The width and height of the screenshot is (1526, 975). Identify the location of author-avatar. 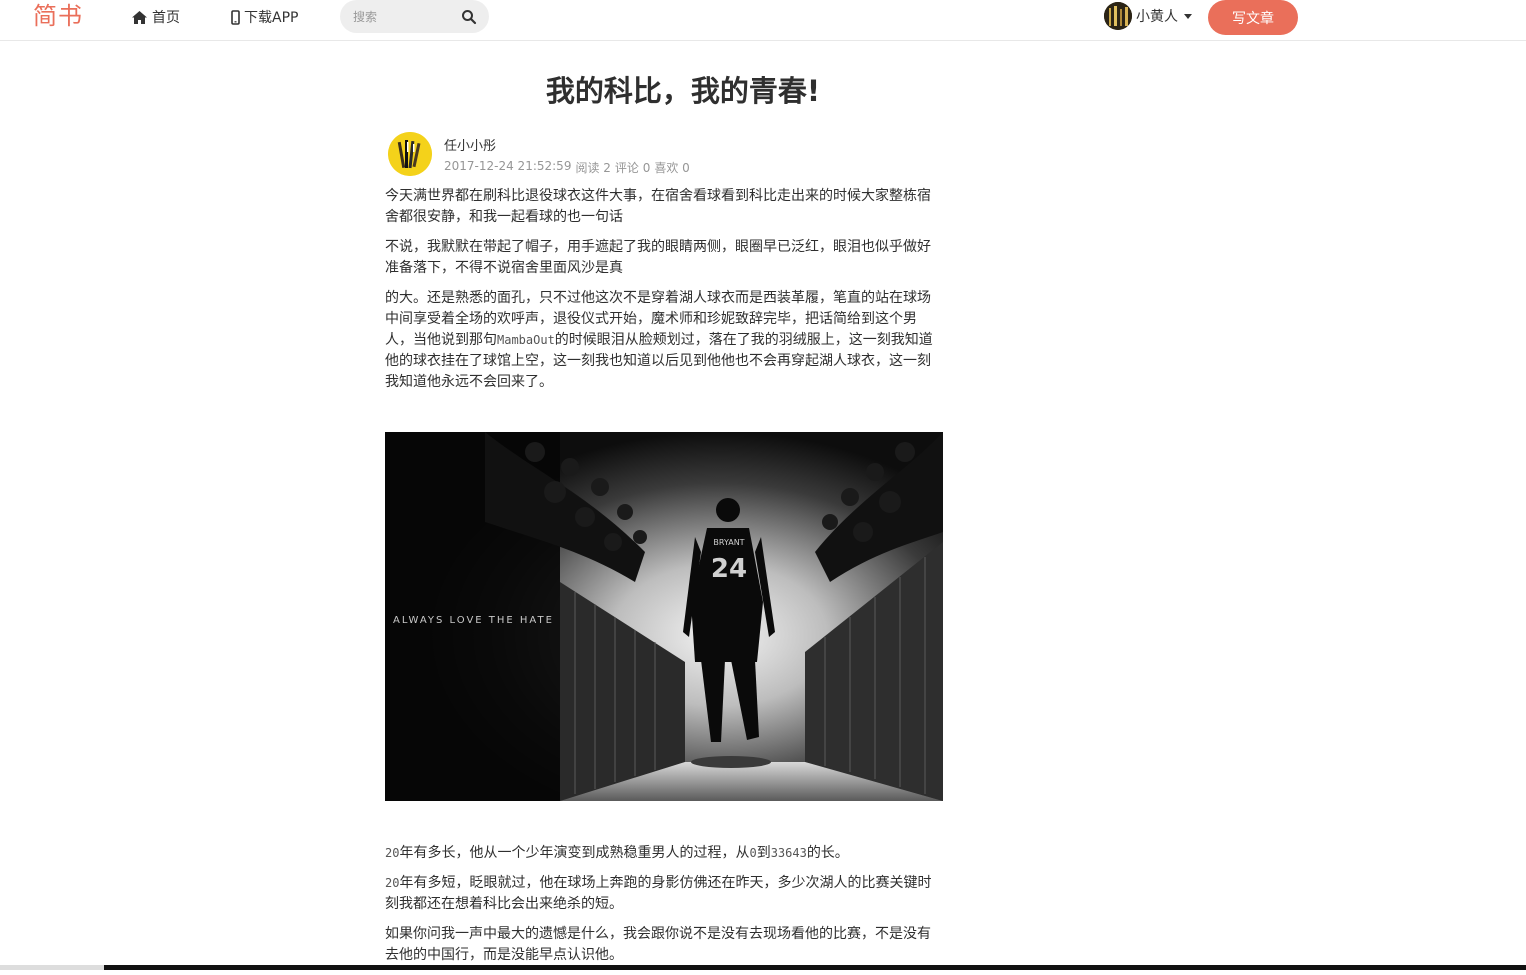
(410, 154).